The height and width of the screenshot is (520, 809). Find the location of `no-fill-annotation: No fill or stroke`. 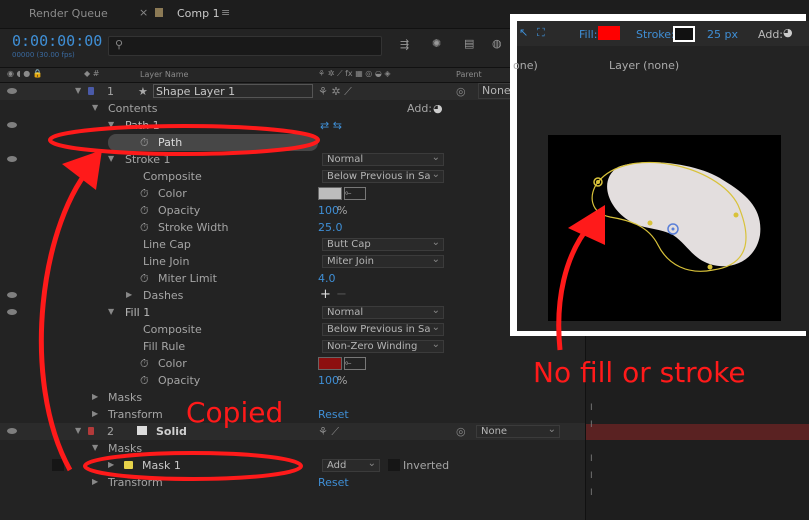

no-fill-annotation: No fill or stroke is located at coordinates (639, 372).